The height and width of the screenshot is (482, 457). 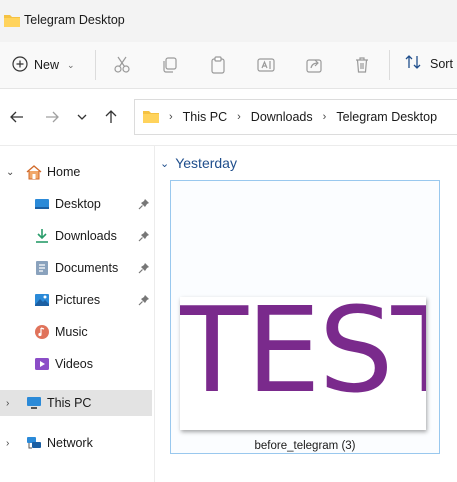 I want to click on sort-button: Sort, so click(x=428, y=63).